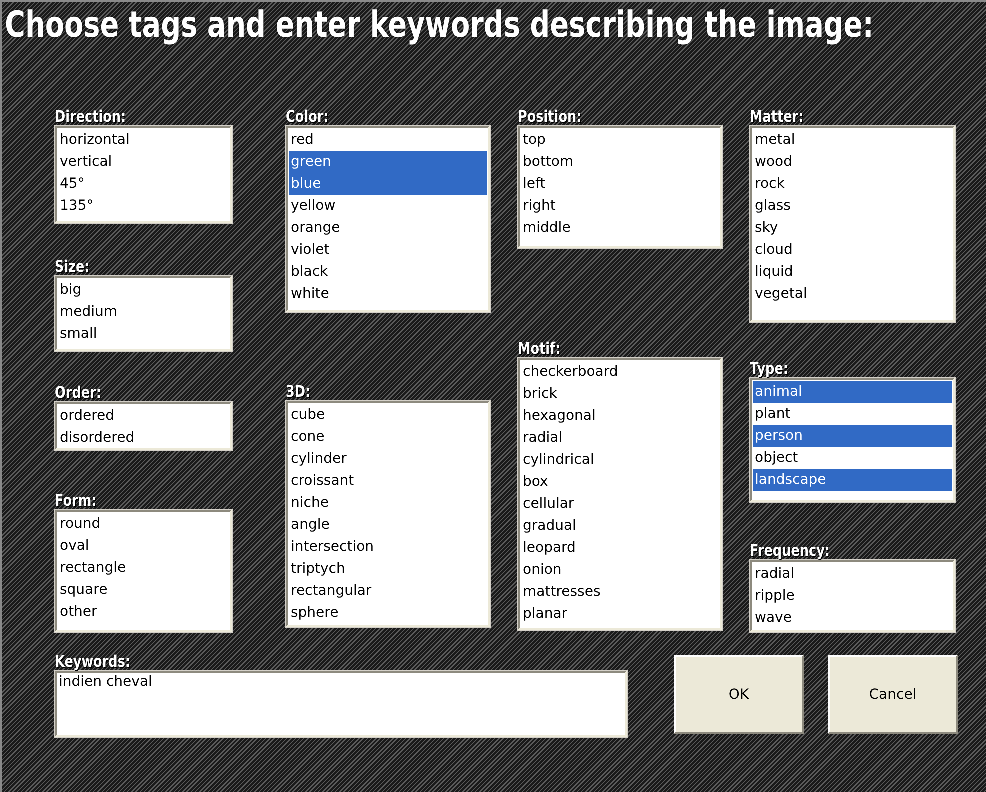 This screenshot has height=792, width=986. Describe the element at coordinates (620, 504) in the screenshot. I see `list-item: cellular` at that location.